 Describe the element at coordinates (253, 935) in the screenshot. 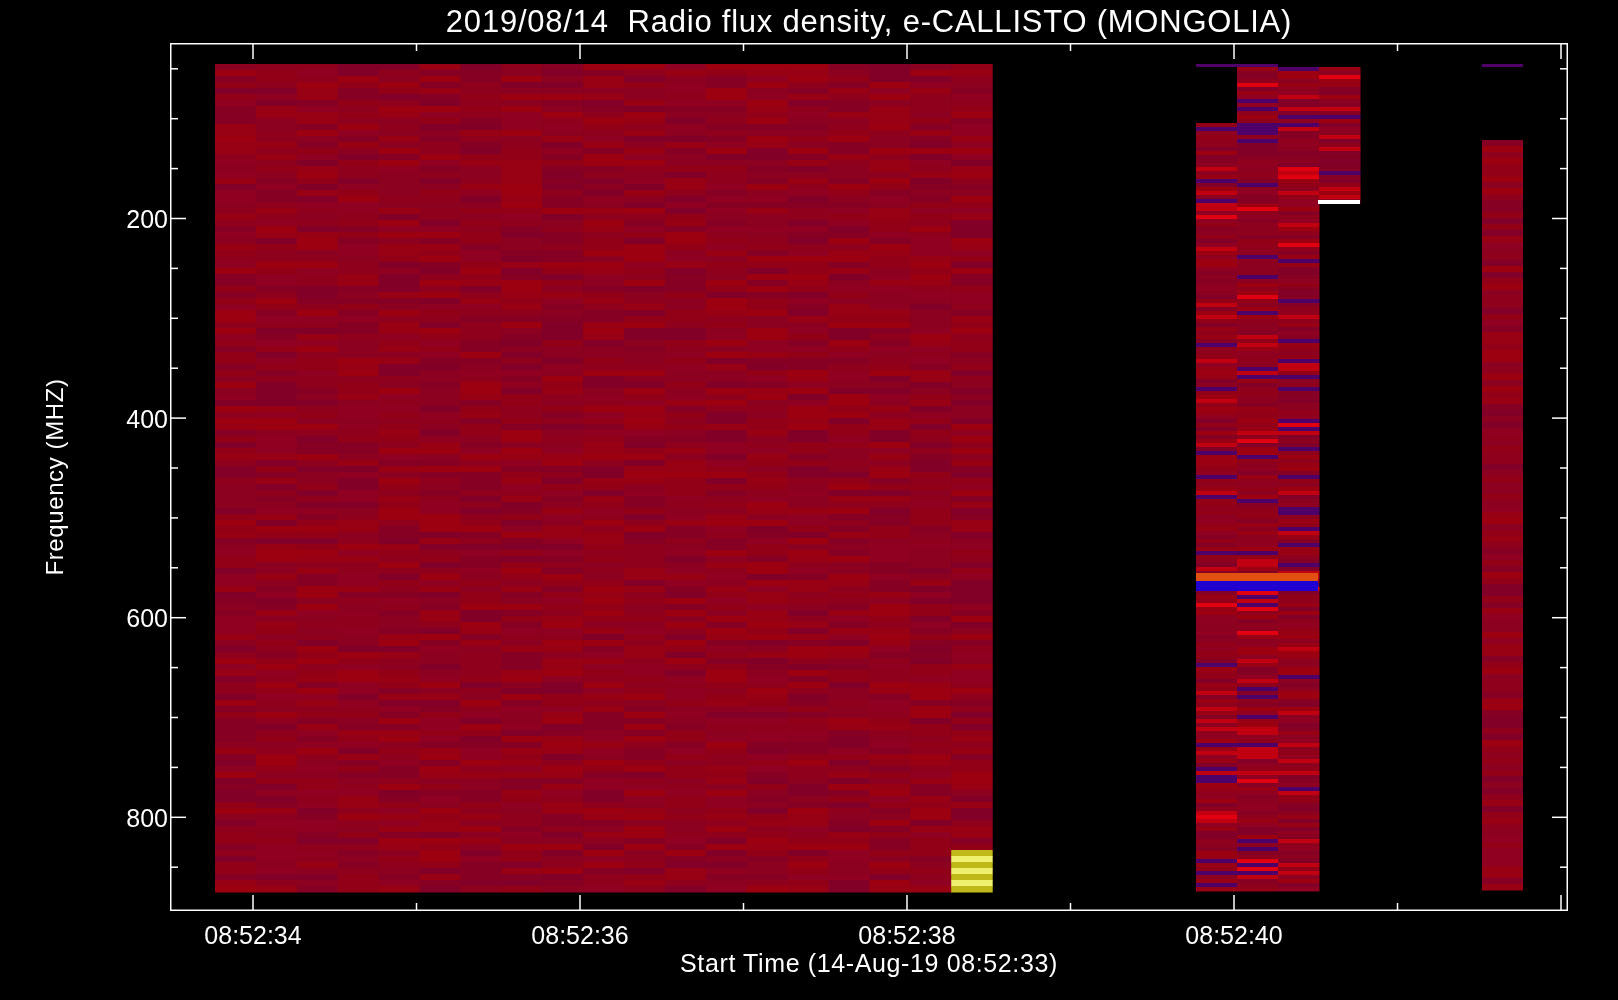

I see `x-tick-label: 08:52:34` at that location.